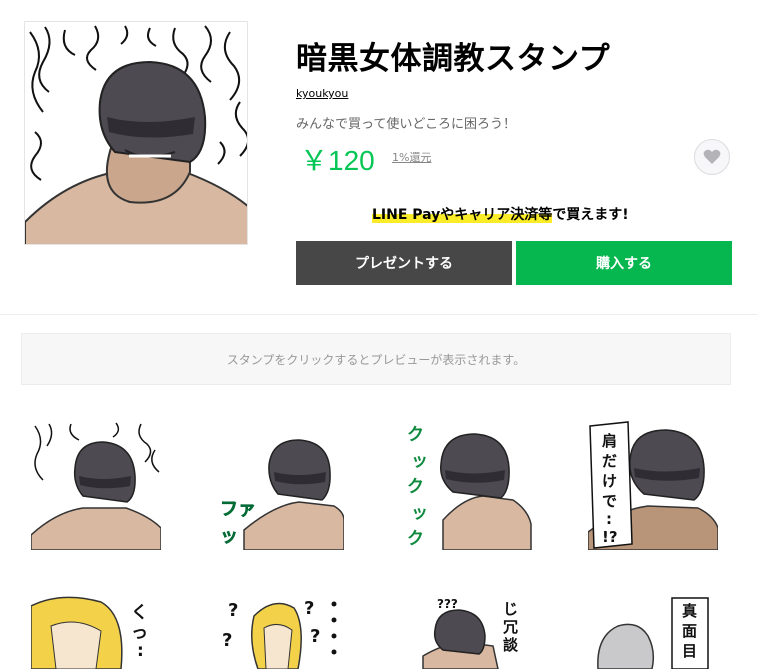  I want to click on svg-text: じ, so click(510, 609).